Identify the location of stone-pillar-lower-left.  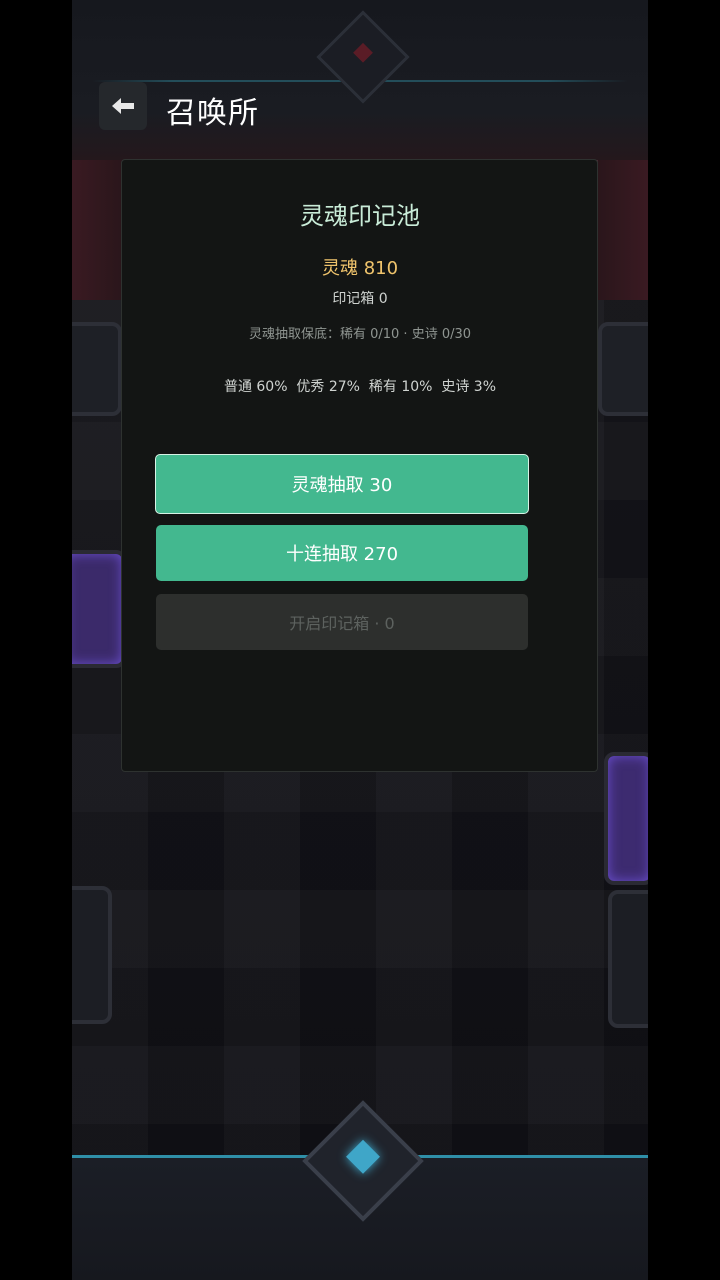
(92, 955).